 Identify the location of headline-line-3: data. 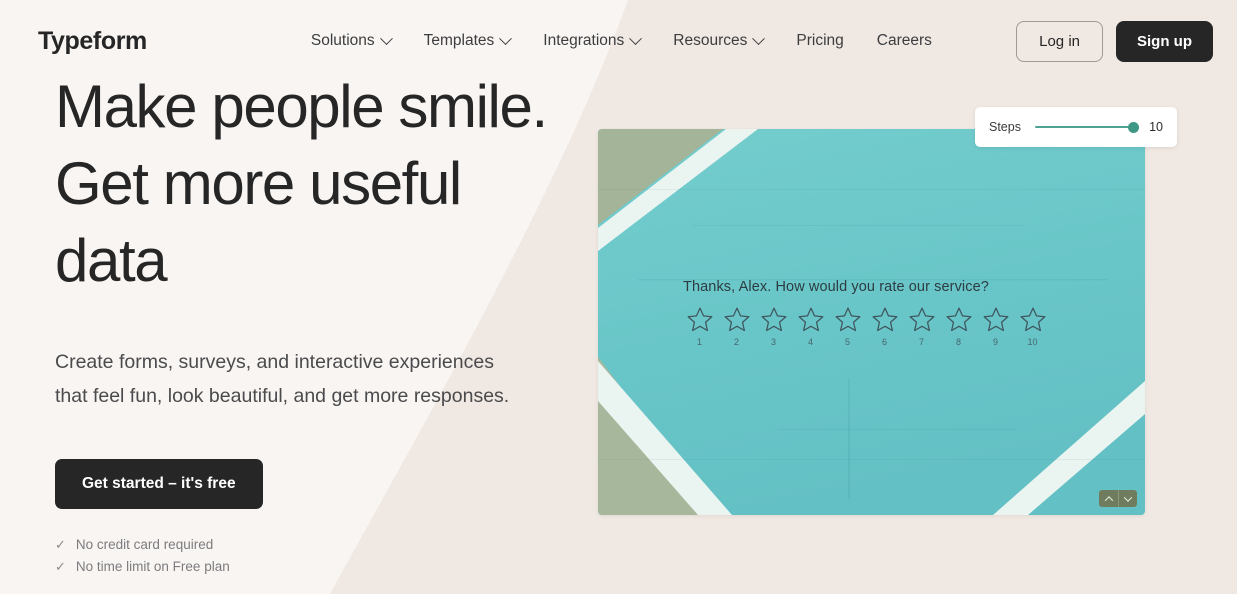
(111, 260).